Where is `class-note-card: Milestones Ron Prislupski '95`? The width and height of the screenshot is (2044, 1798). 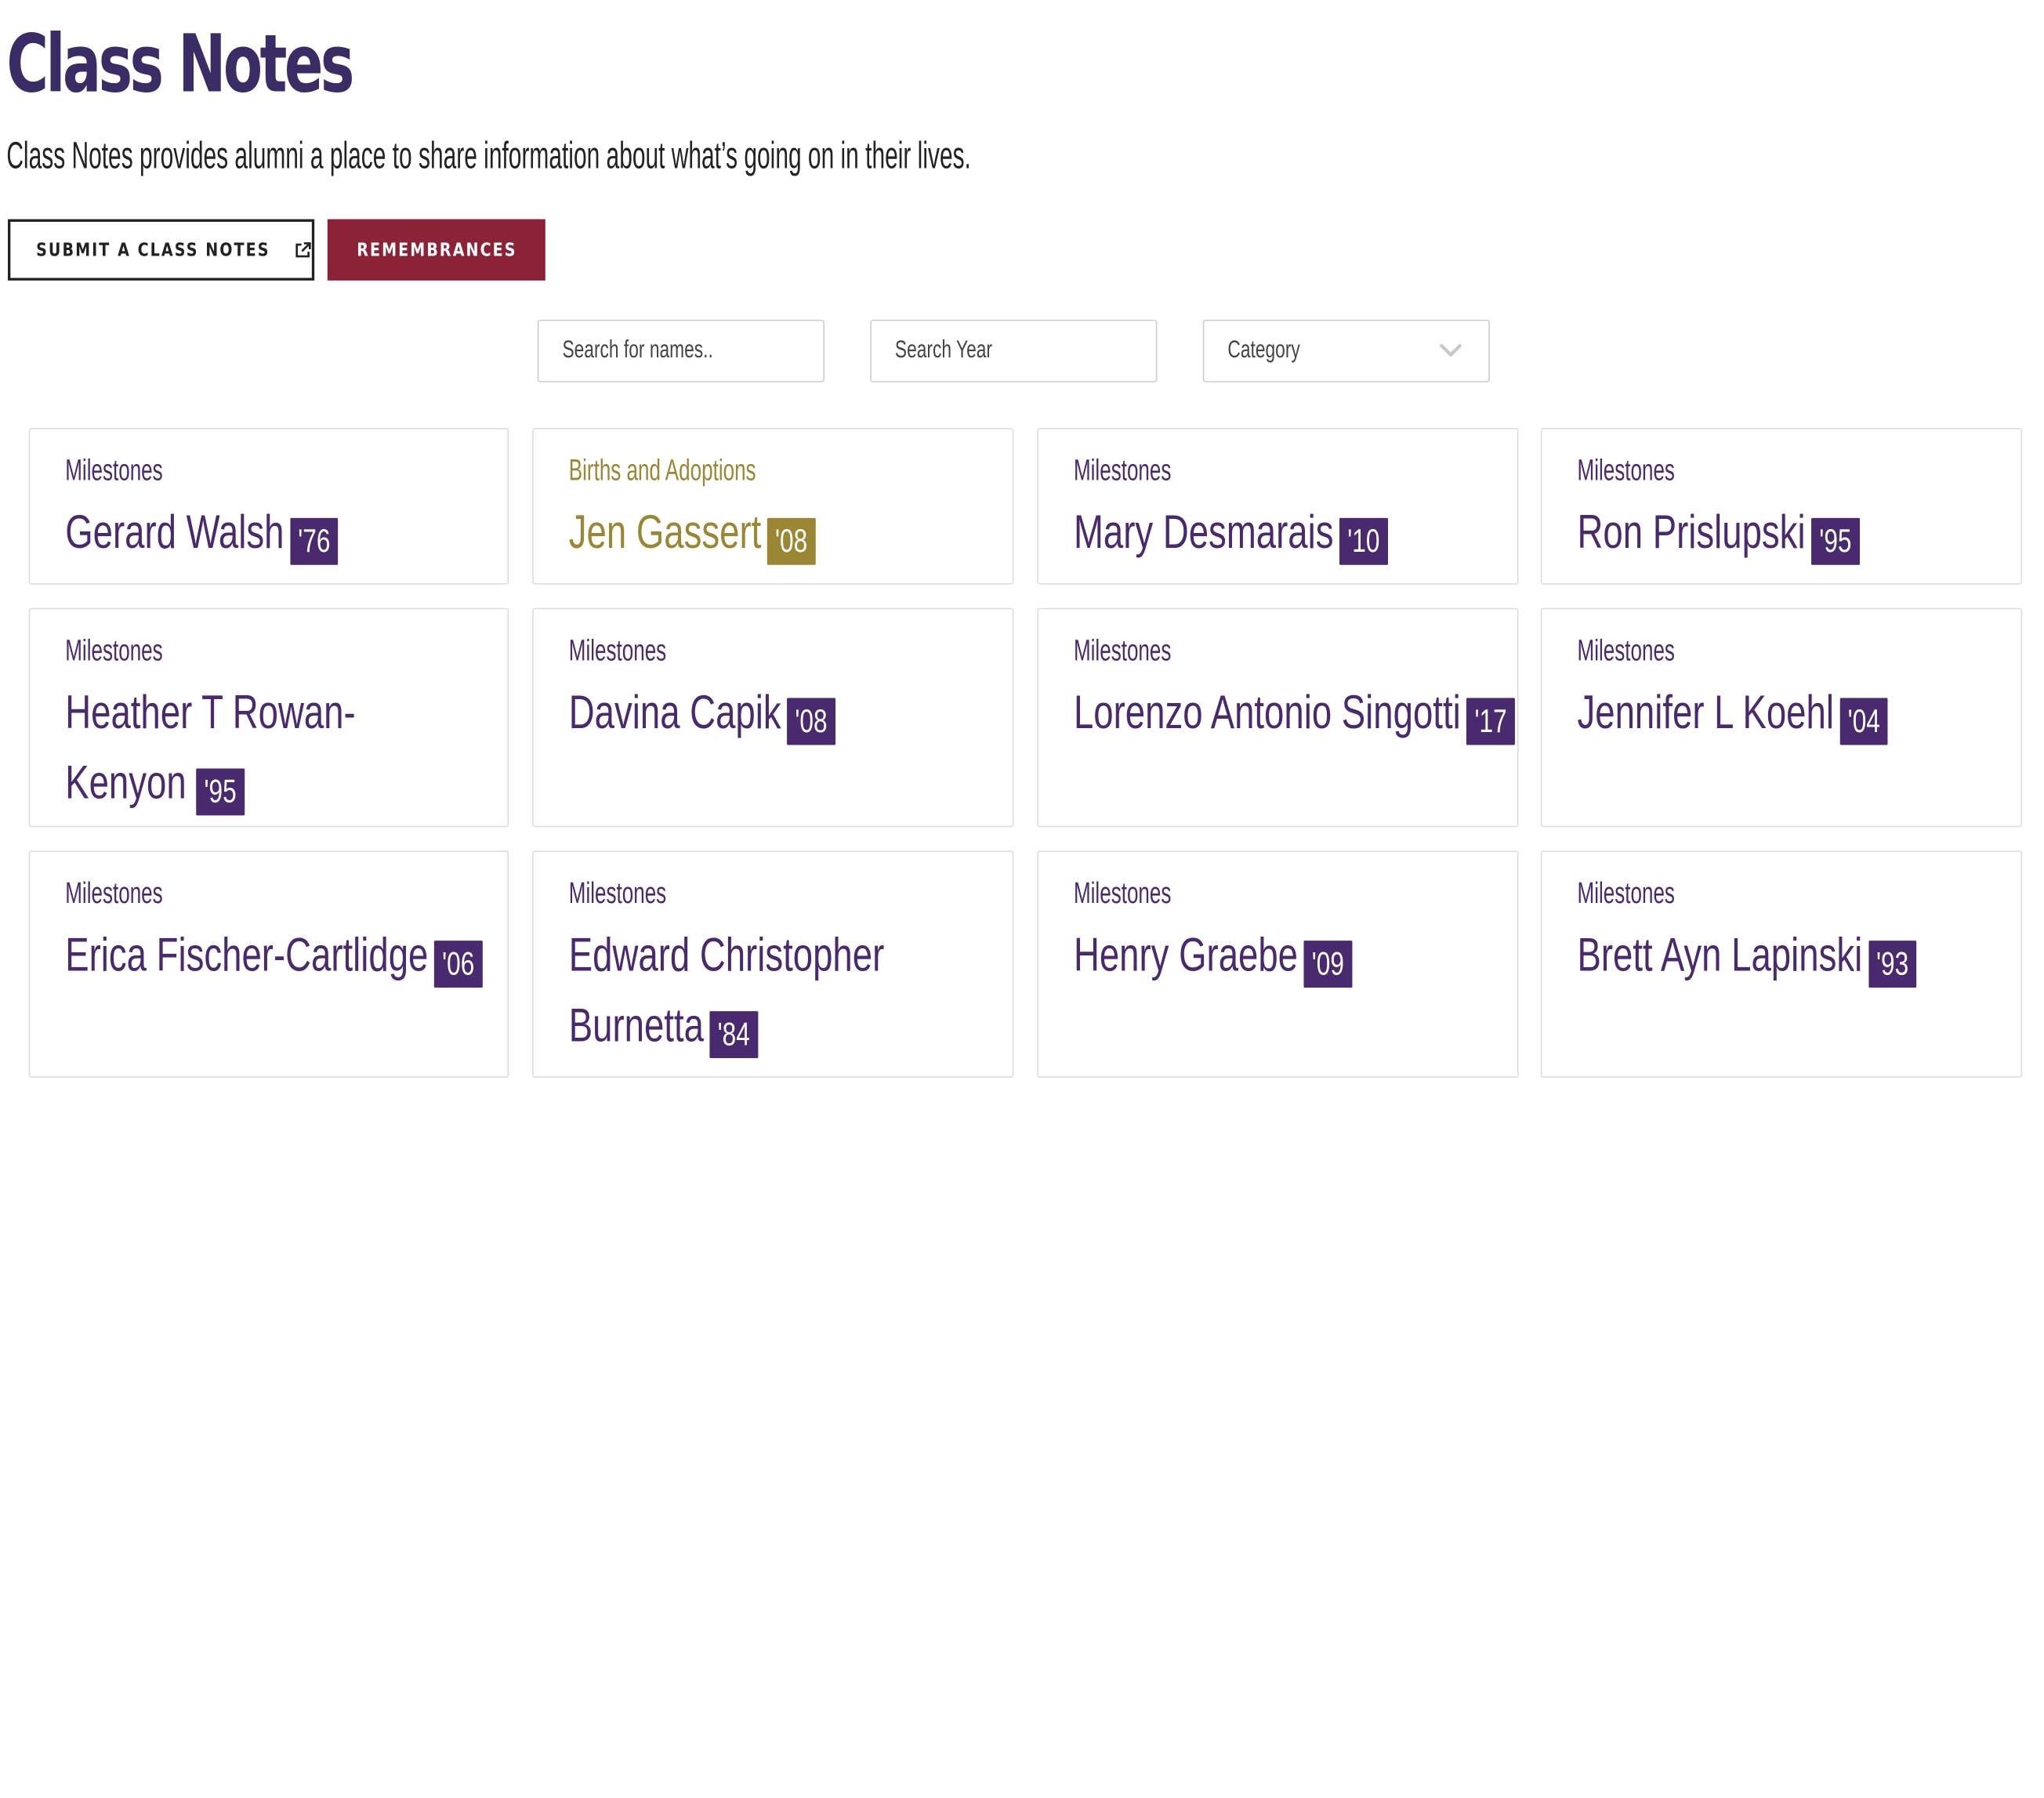
class-note-card: Milestones Ron Prislupski '95 is located at coordinates (1781, 506).